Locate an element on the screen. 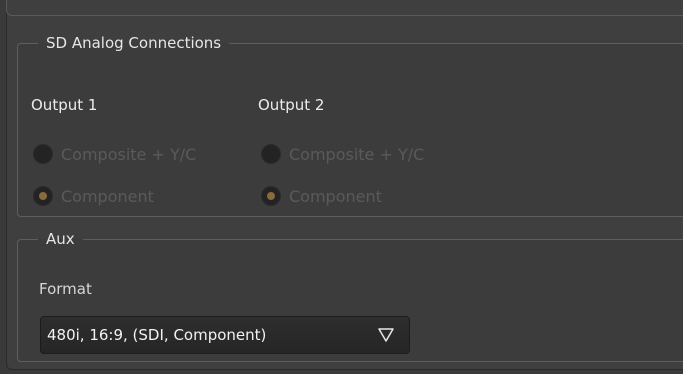 Image resolution: width=683 pixels, height=374 pixels. output2-component-radio: Component is located at coordinates (321, 196).